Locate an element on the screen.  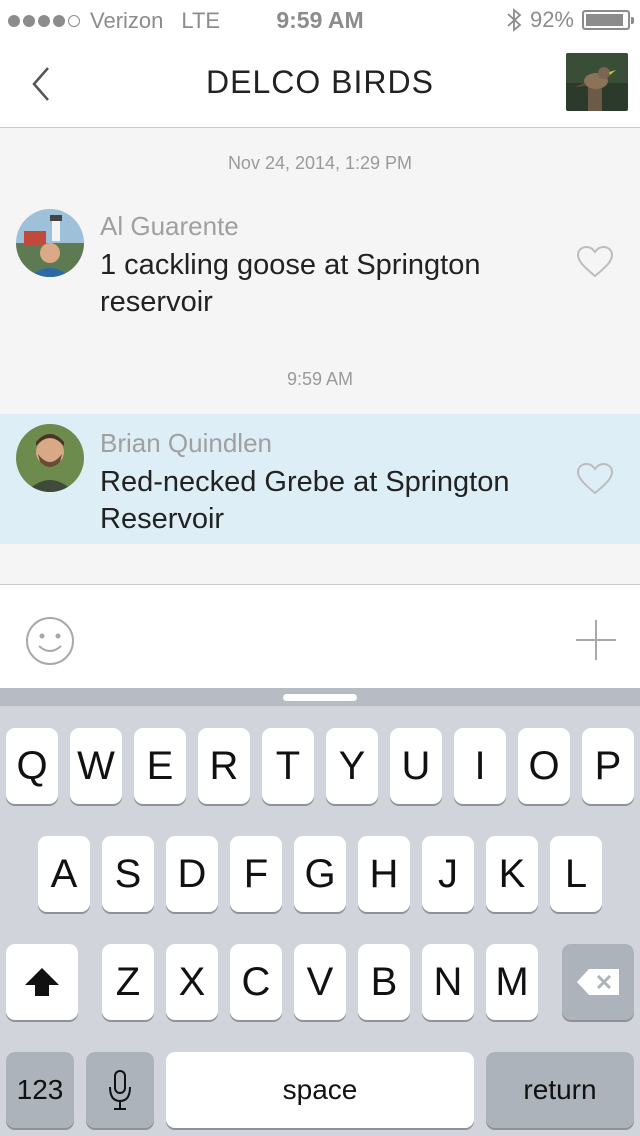
smiley-icon is located at coordinates (50, 641).